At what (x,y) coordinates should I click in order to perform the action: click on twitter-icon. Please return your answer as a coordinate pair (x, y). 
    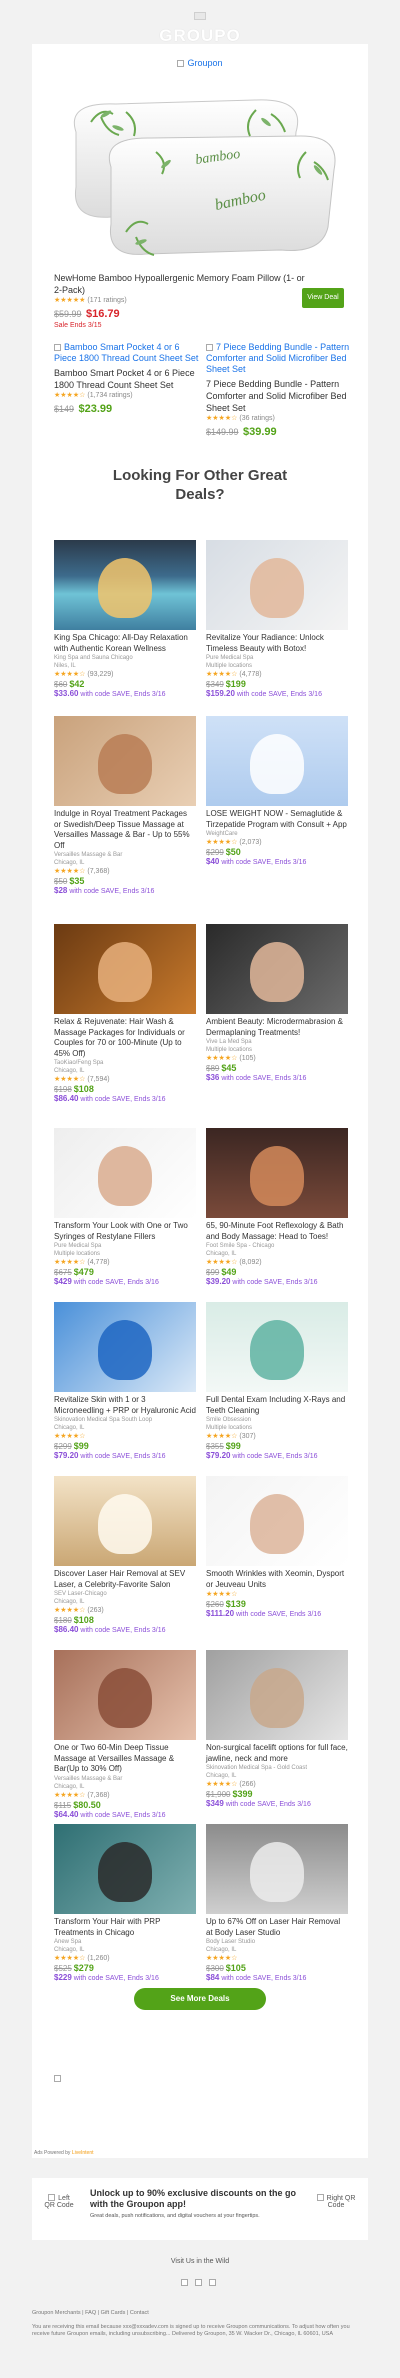
    Looking at the image, I should click on (198, 2282).